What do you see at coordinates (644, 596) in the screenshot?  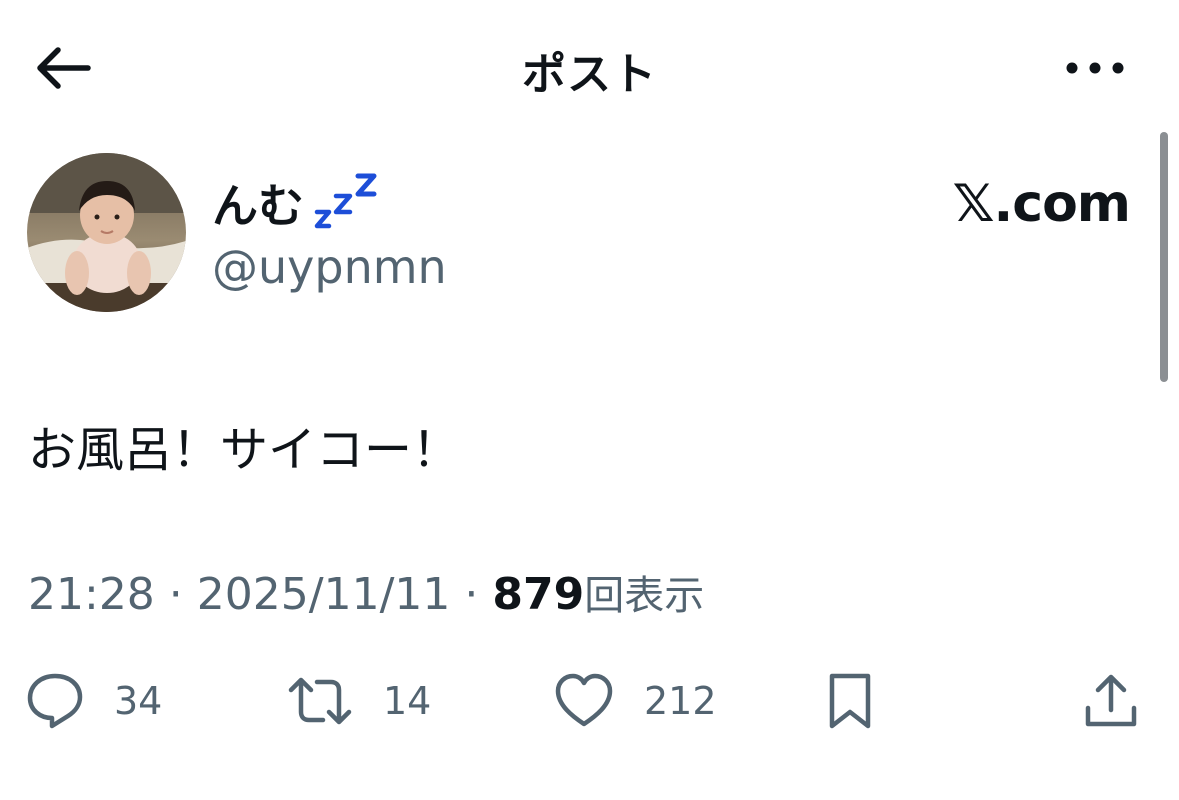 I see `views-label: 回表示` at bounding box center [644, 596].